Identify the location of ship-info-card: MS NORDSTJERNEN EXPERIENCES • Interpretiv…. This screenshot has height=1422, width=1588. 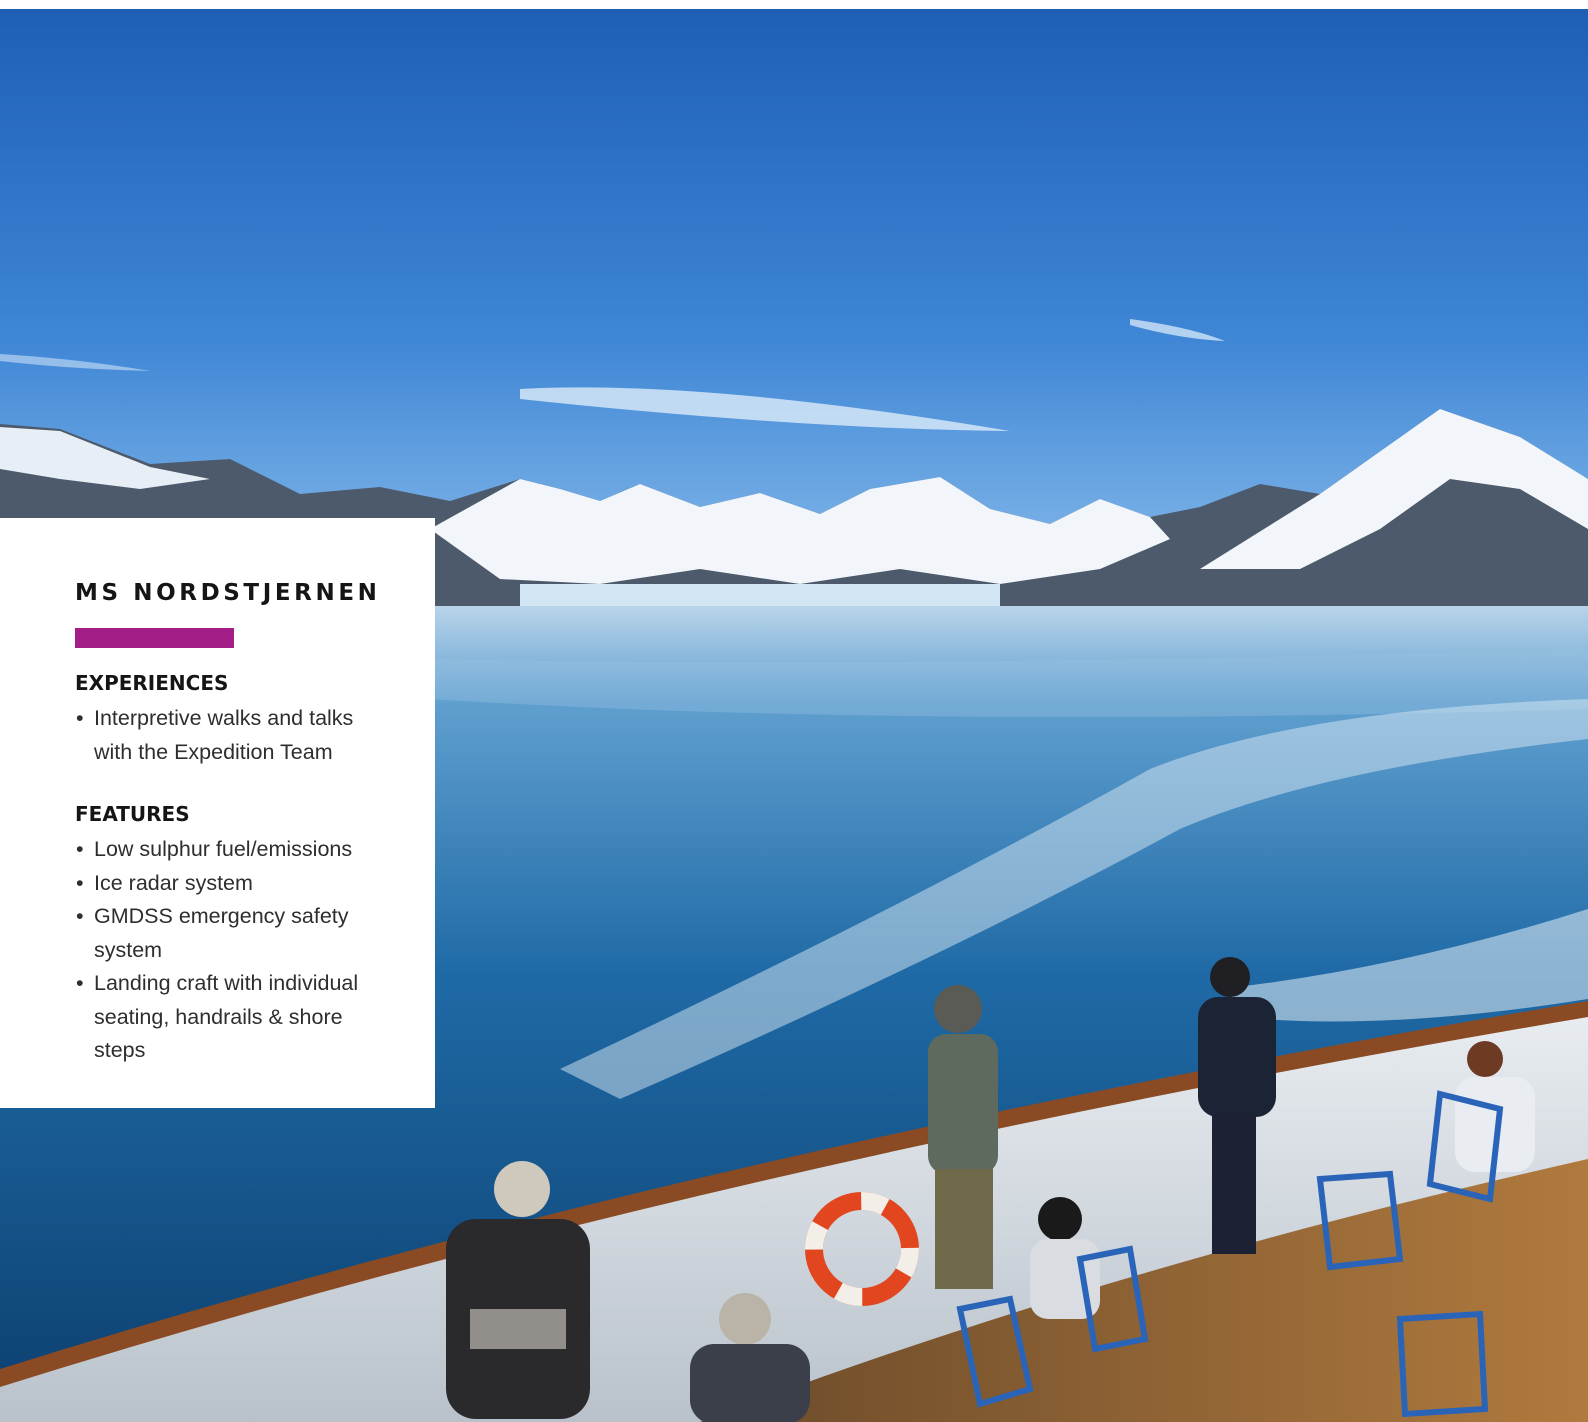
(217, 813).